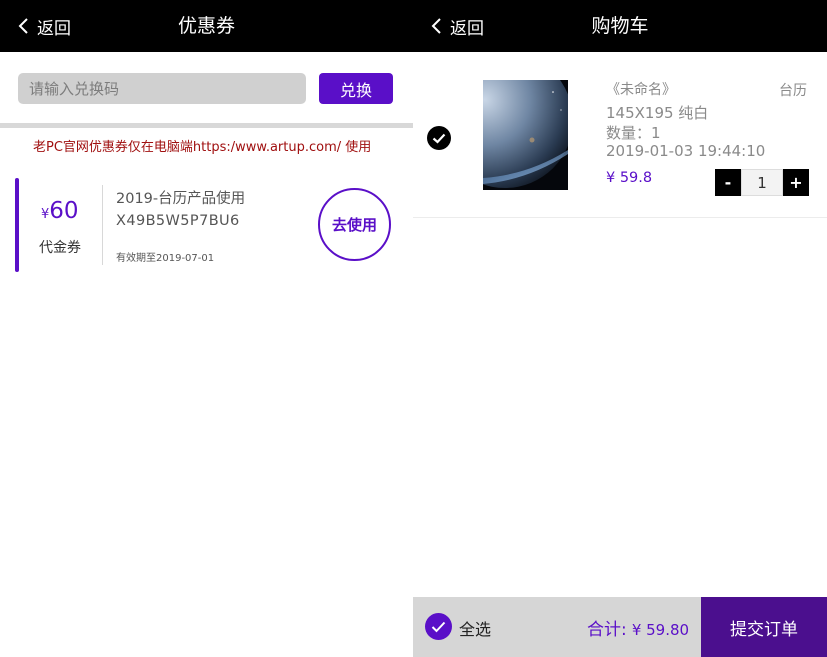  Describe the element at coordinates (102, 225) in the screenshot. I see `coupon-separator` at that location.